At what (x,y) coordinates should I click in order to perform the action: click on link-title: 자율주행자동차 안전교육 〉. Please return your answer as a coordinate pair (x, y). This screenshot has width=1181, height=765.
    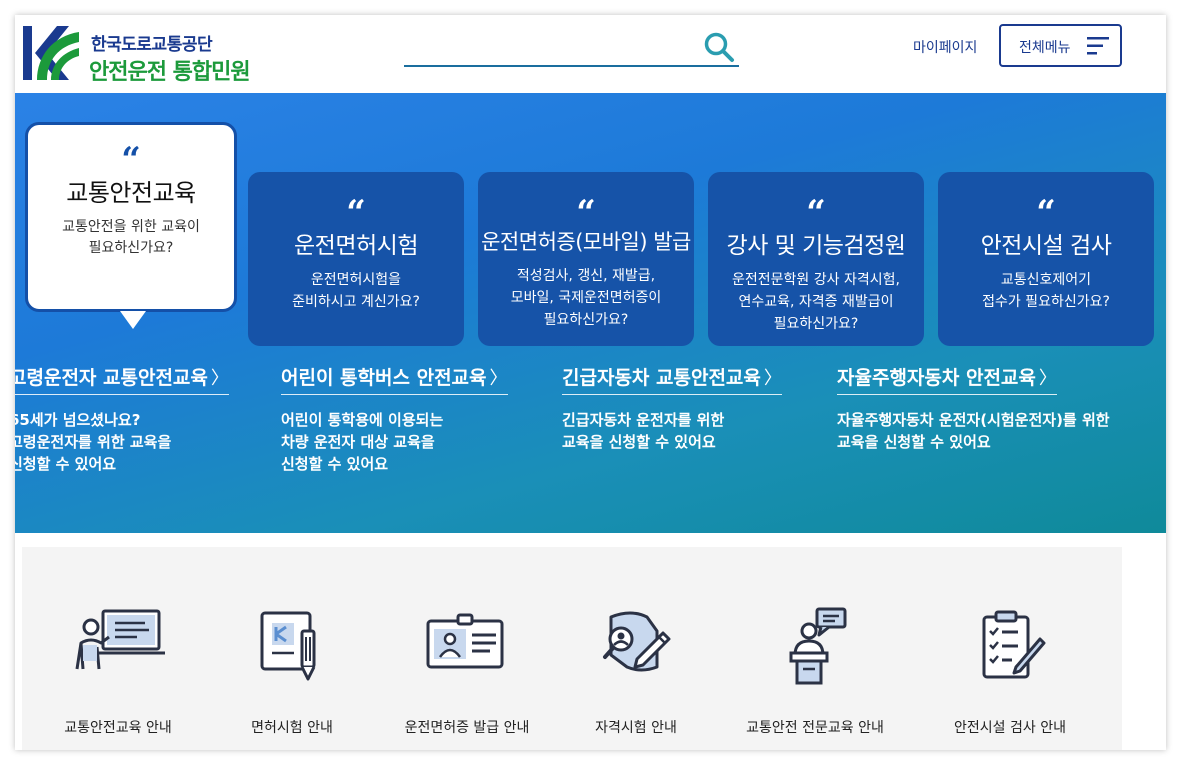
    Looking at the image, I should click on (947, 379).